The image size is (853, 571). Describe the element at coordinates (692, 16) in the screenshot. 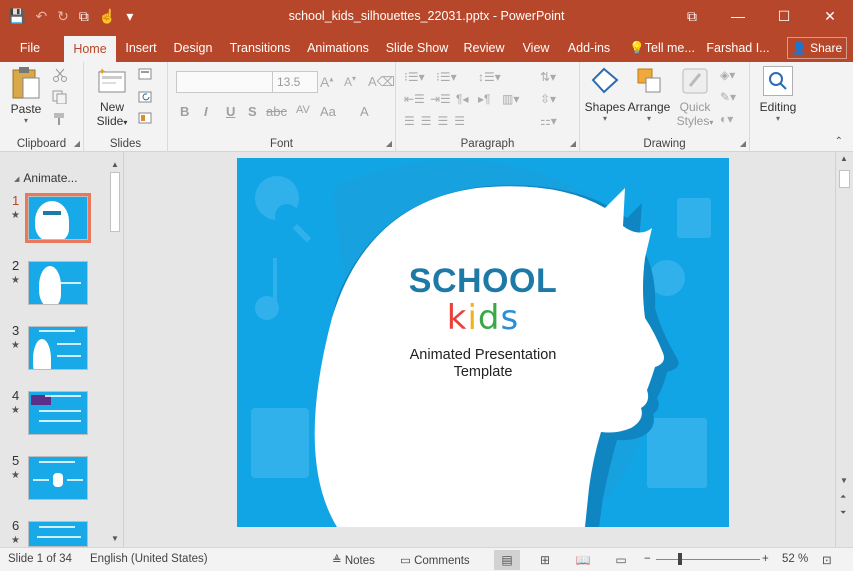

I see `ribbon-display-options-button: ⧉` at that location.